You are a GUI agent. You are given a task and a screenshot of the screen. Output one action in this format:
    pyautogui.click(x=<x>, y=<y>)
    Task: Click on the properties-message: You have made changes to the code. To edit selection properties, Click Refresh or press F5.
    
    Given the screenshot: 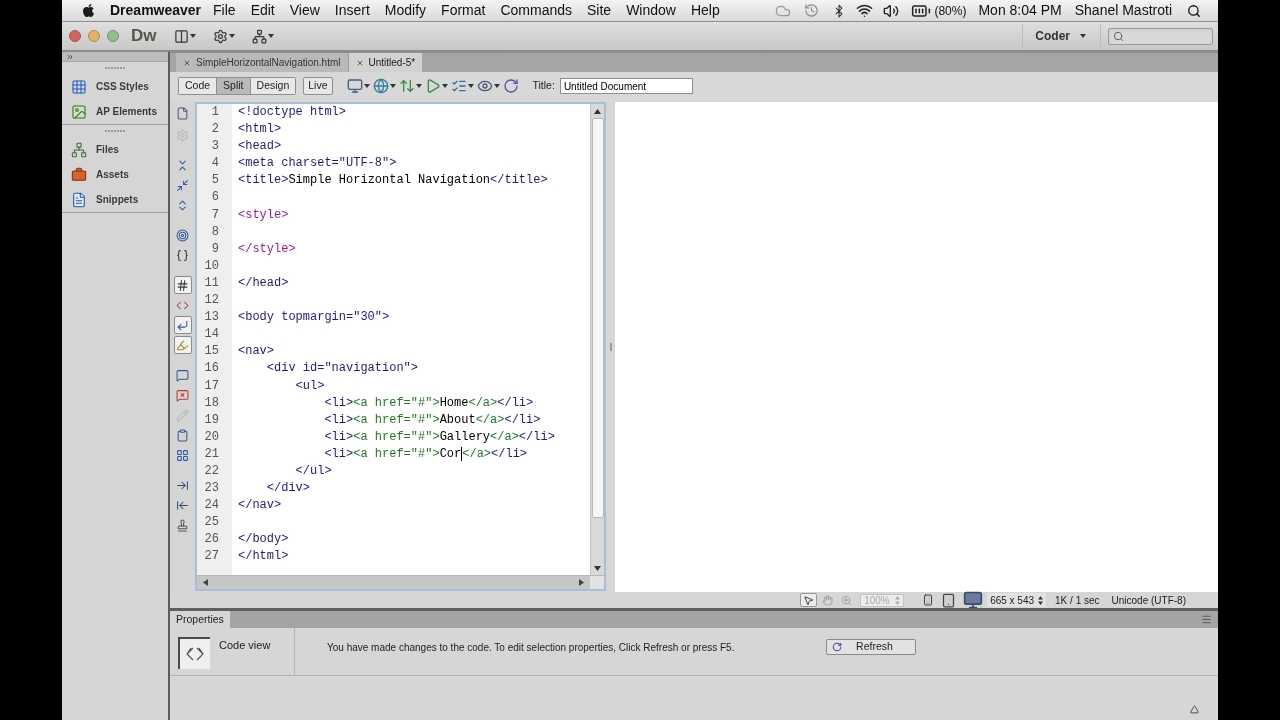 What is the action you would take?
    pyautogui.click(x=531, y=648)
    